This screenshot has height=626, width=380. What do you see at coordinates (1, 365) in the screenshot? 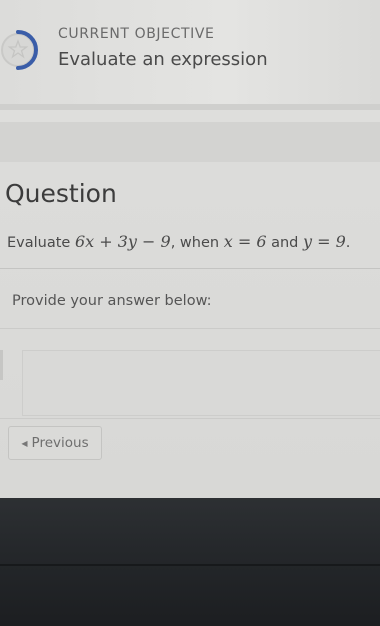
I see `input-edge` at bounding box center [1, 365].